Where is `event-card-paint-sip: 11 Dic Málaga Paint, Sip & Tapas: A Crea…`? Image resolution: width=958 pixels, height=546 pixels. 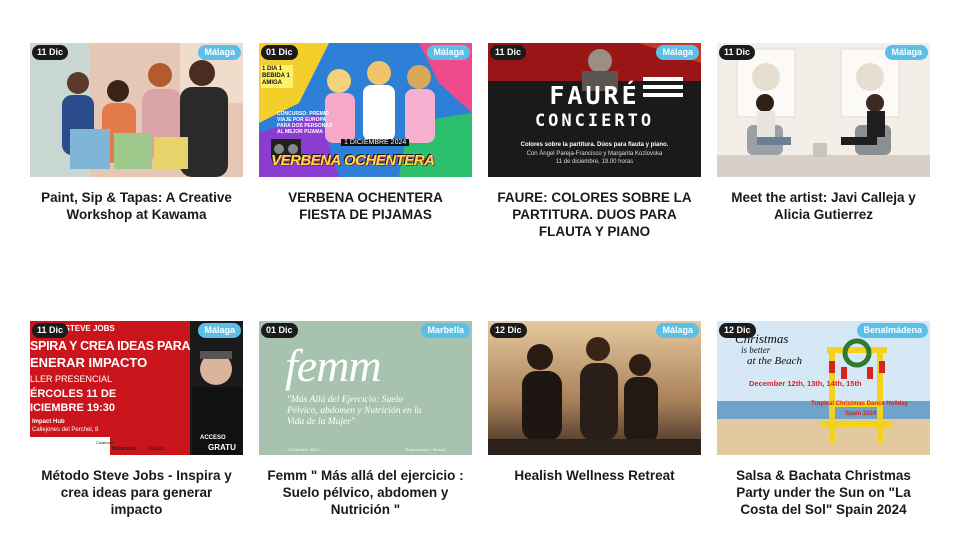 event-card-paint-sip: 11 Dic Málaga Paint, Sip & Tapas: A Crea… is located at coordinates (136, 133).